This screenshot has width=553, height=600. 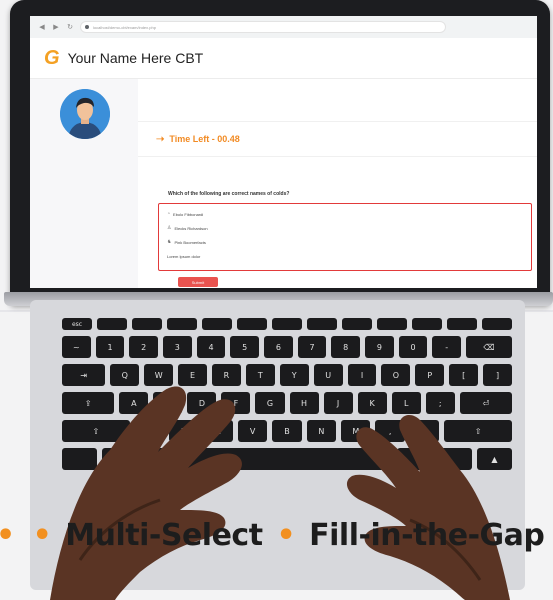 I want to click on option-label: Elecks Richardson, so click(x=191, y=228).